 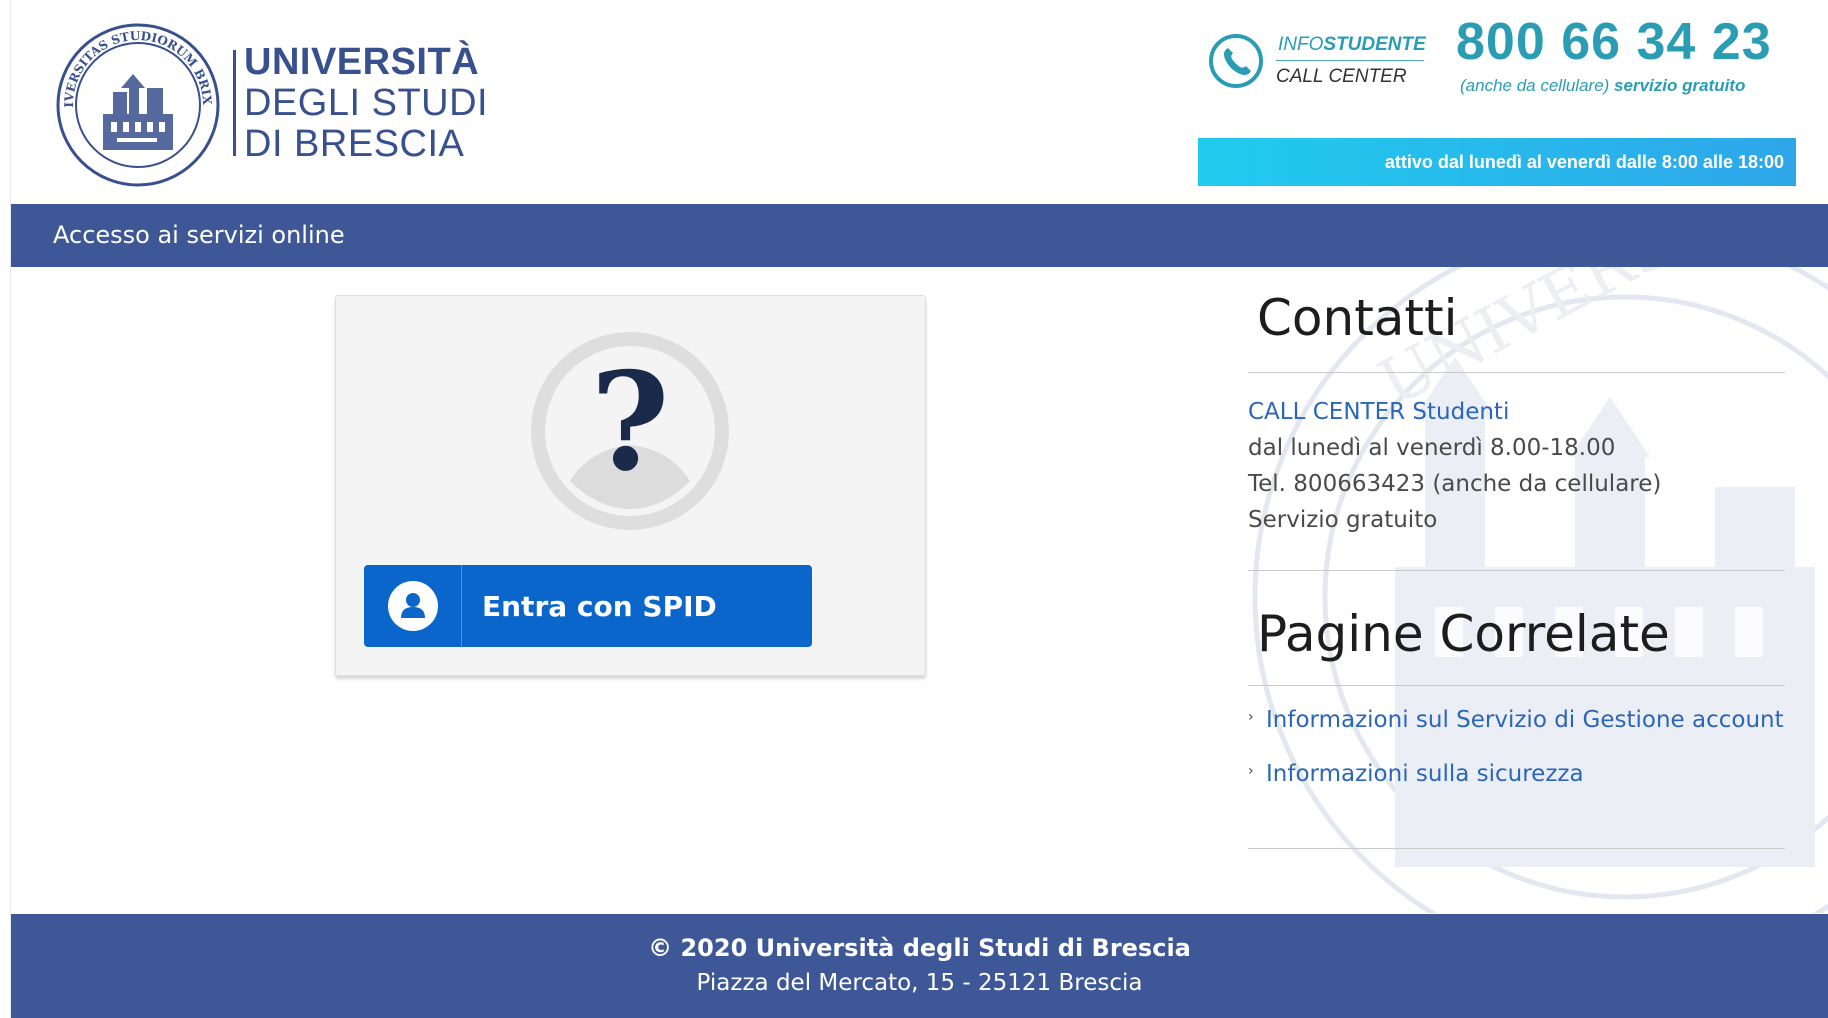 I want to click on related-link-security-label: Informazioni sulla sicurezza, so click(x=1425, y=774).